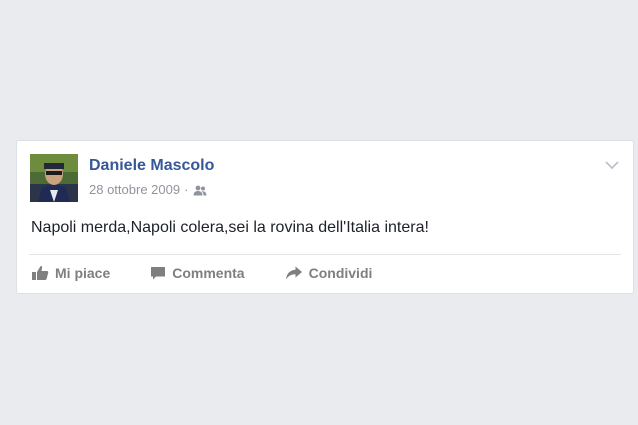 This screenshot has height=425, width=638. I want to click on comment-button: Commenta, so click(197, 273).